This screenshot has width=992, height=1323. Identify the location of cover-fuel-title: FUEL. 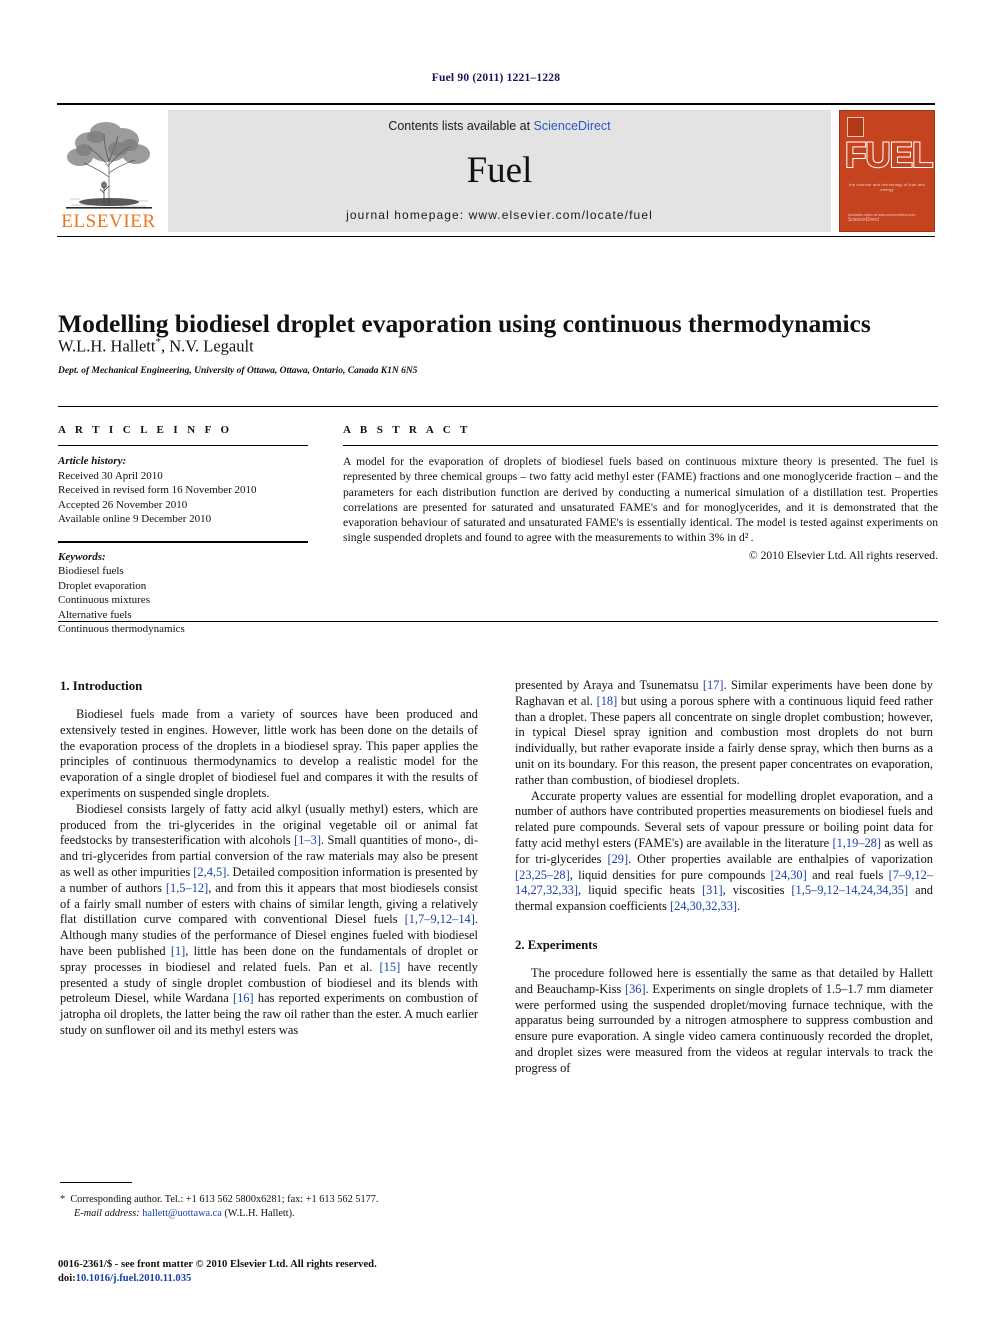
(889, 155).